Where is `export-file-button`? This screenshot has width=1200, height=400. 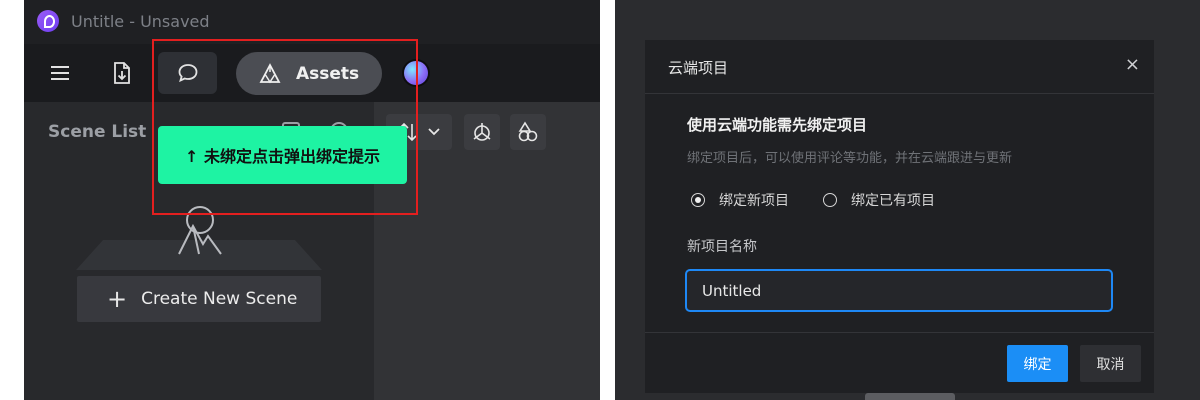 export-file-button is located at coordinates (122, 73).